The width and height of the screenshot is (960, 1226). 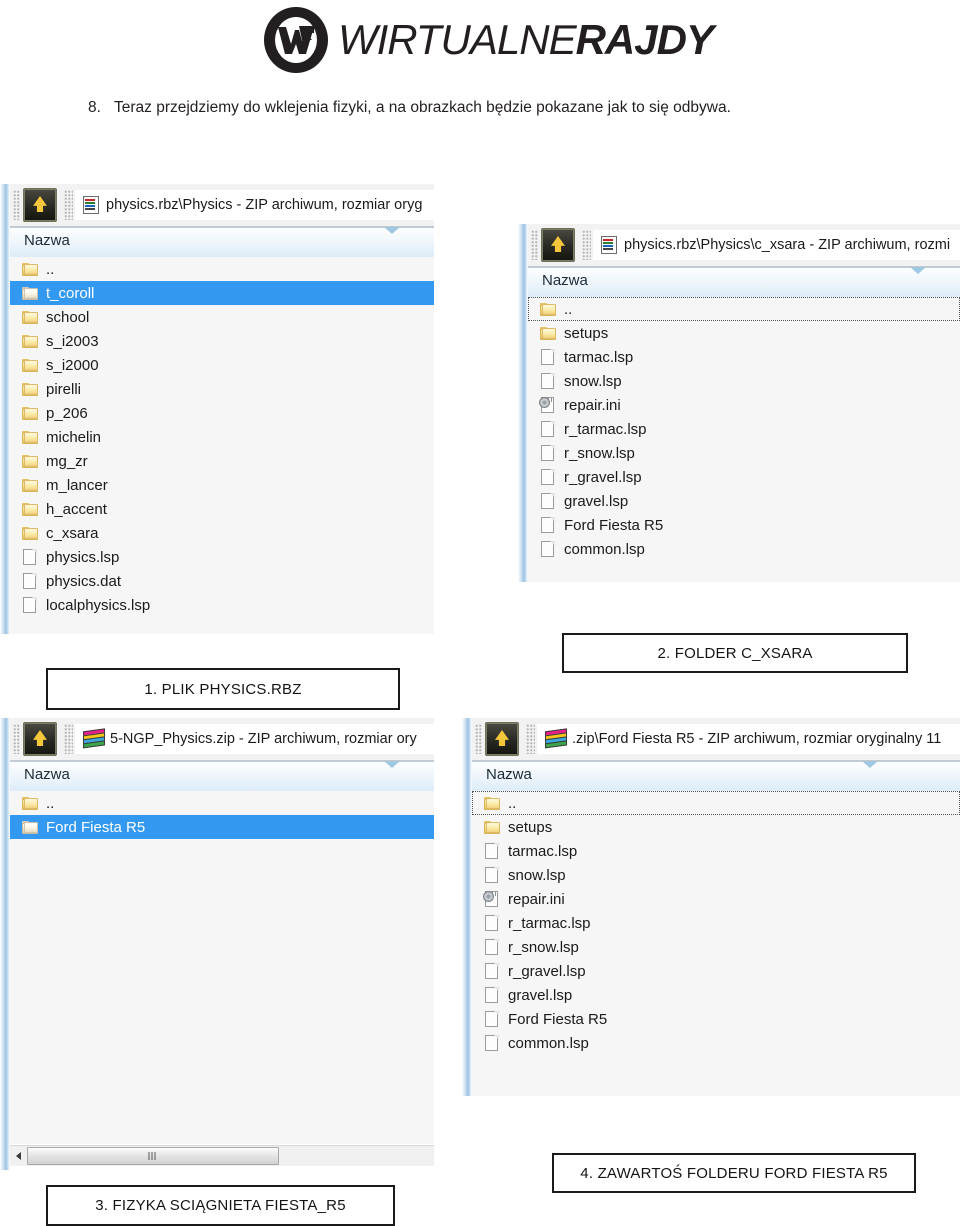 I want to click on file-list-row: p_206, so click(x=222, y=413).